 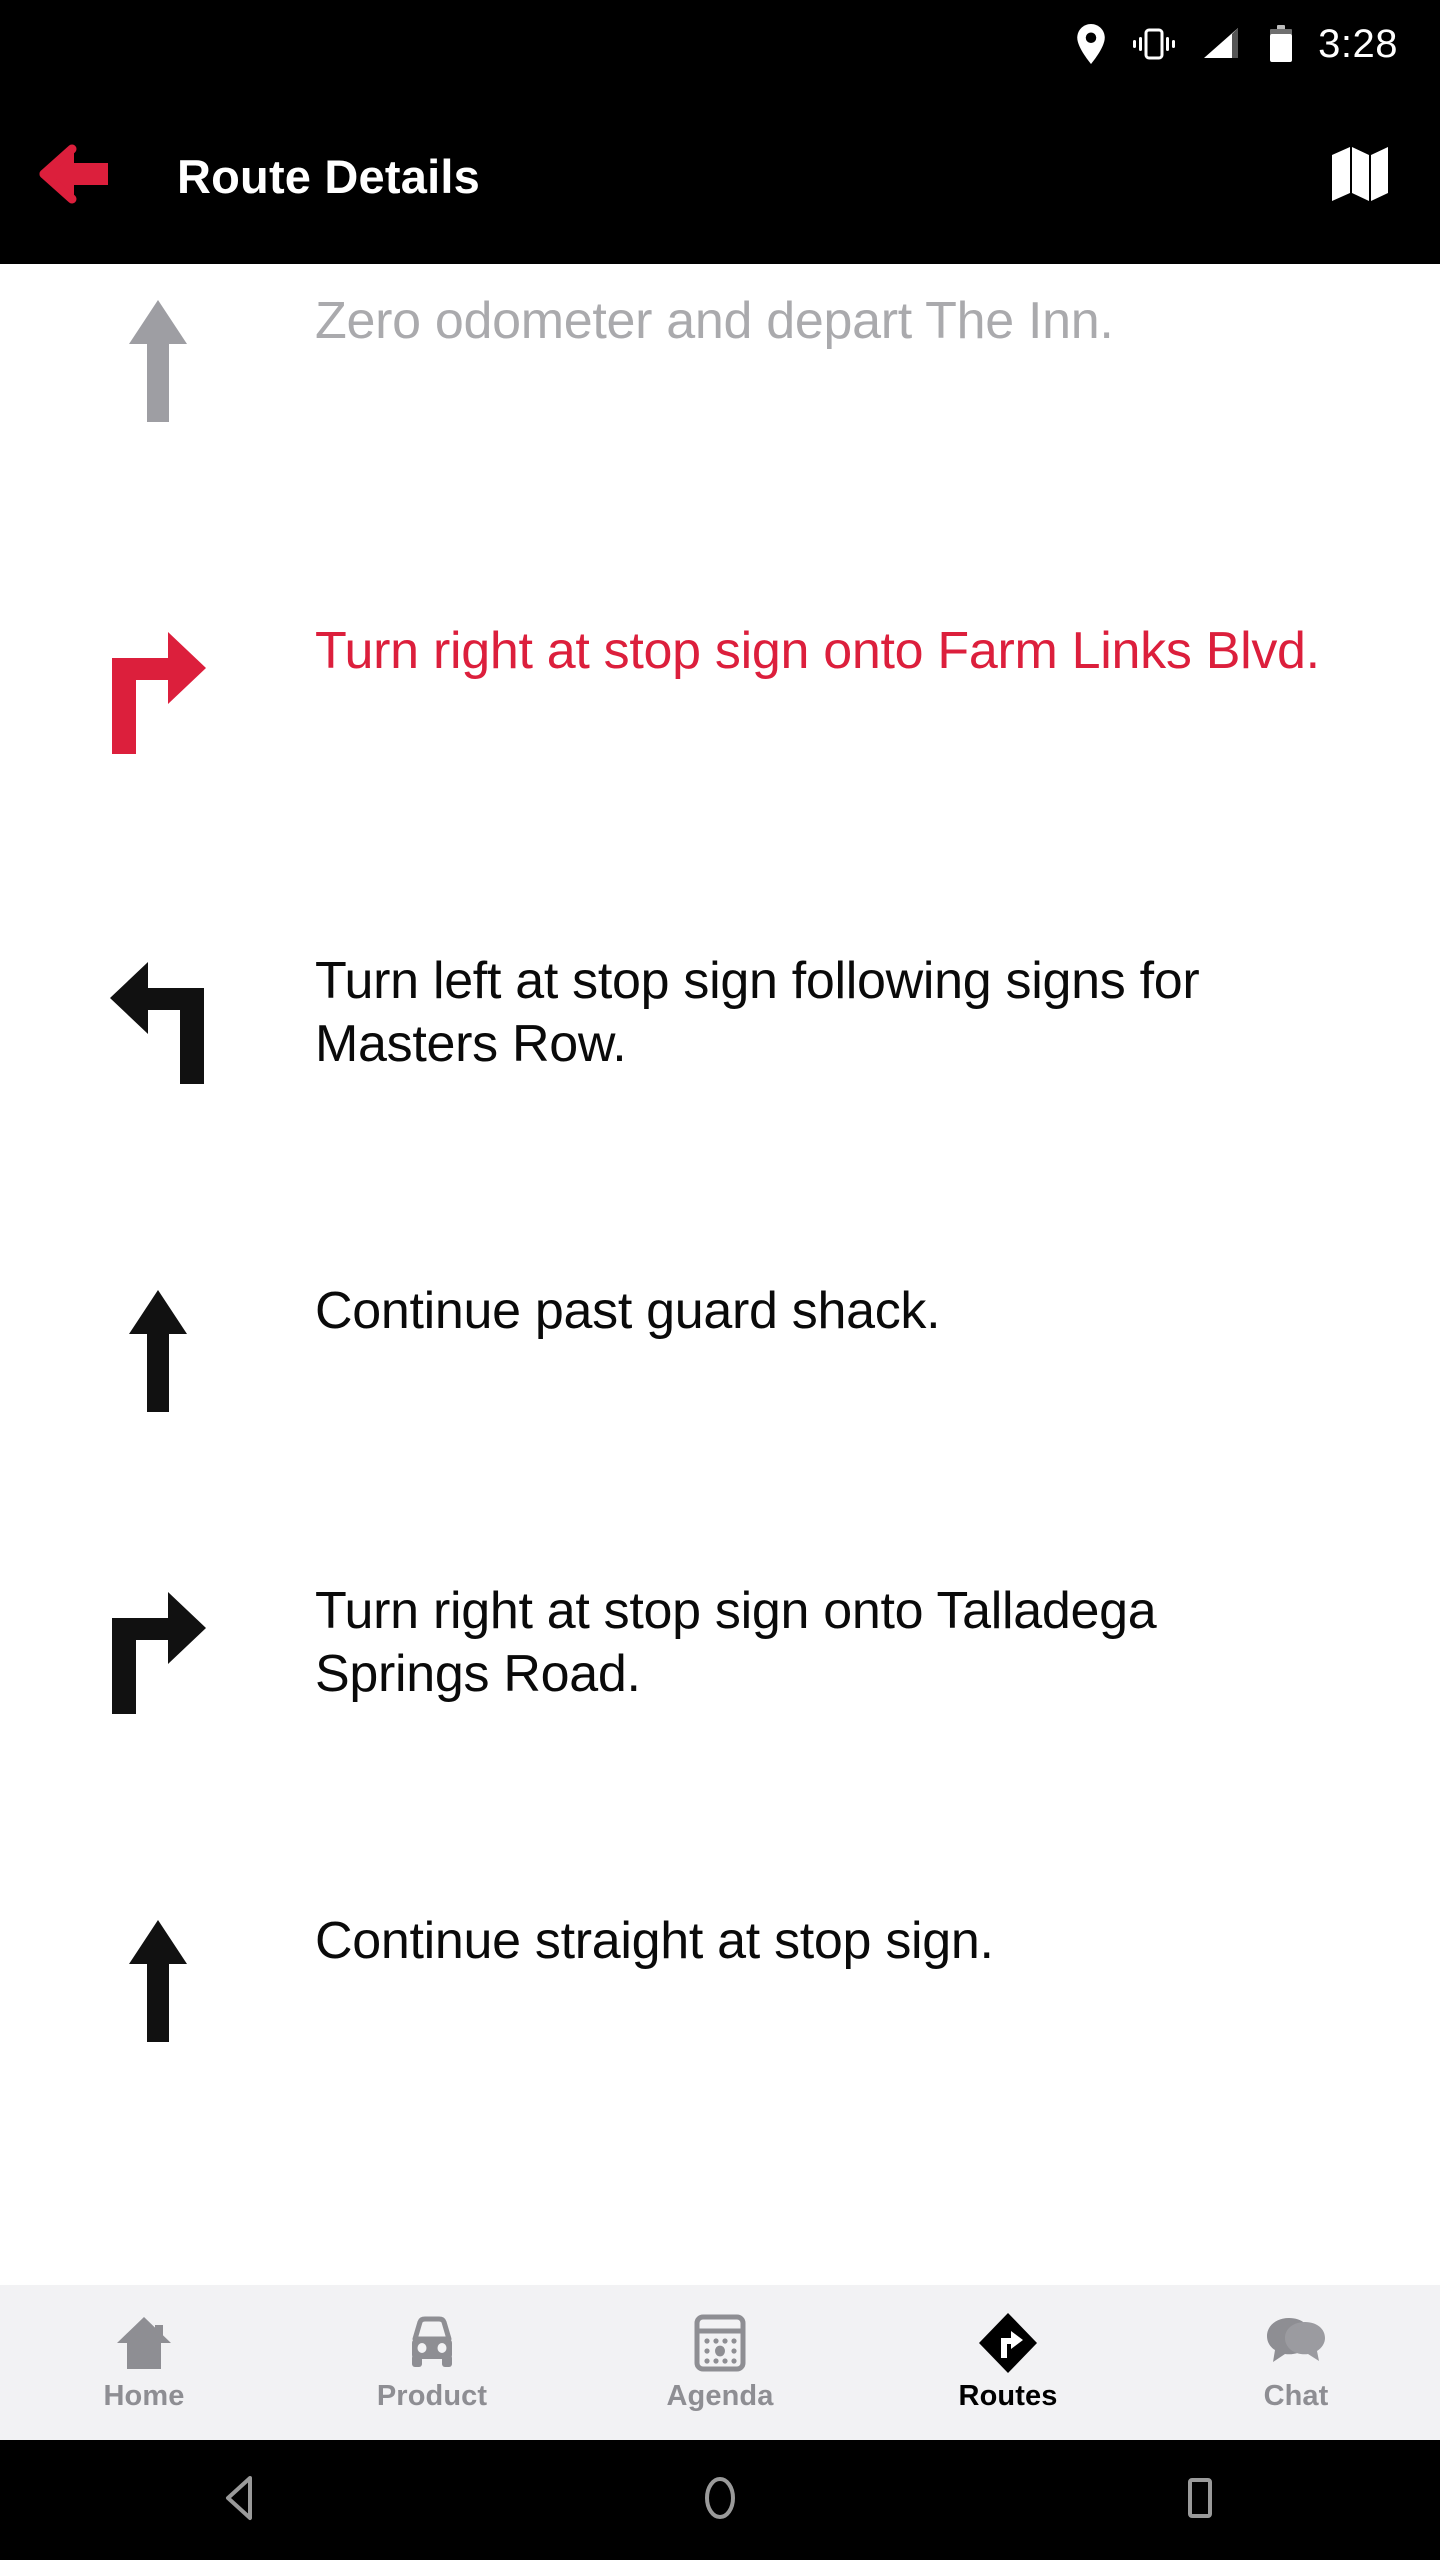 I want to click on android-system-nav, so click(x=720, y=2500).